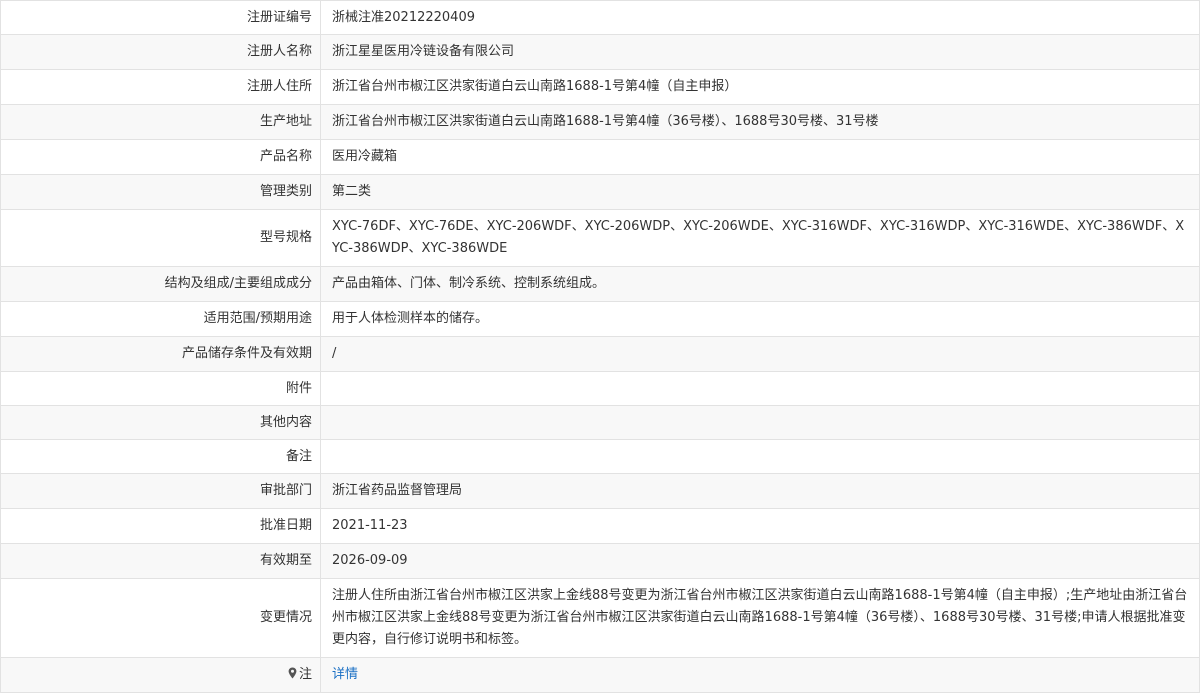 The width and height of the screenshot is (1200, 693). What do you see at coordinates (160, 192) in the screenshot?
I see `row-label: 管理类别` at bounding box center [160, 192].